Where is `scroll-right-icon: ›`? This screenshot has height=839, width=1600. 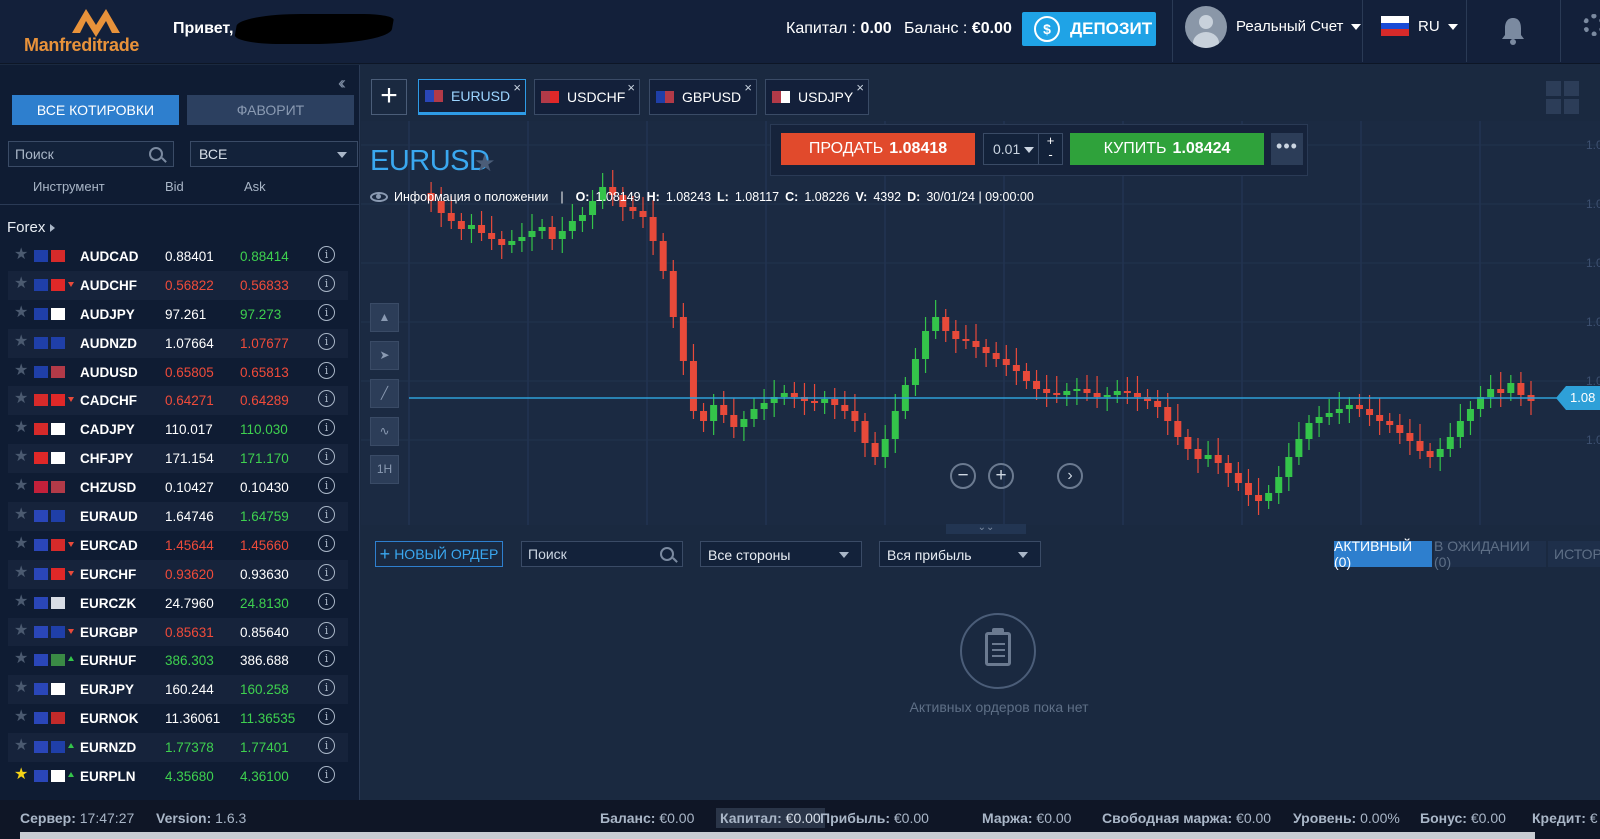 scroll-right-icon: › is located at coordinates (1070, 476).